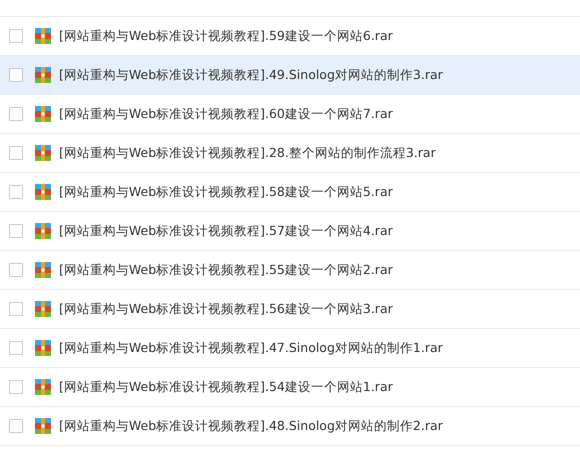 This screenshot has height=466, width=580. Describe the element at coordinates (226, 387) in the screenshot. I see `file-name: [网站重构与Web标准设计视频教程].54建设一个网站1.rar` at that location.